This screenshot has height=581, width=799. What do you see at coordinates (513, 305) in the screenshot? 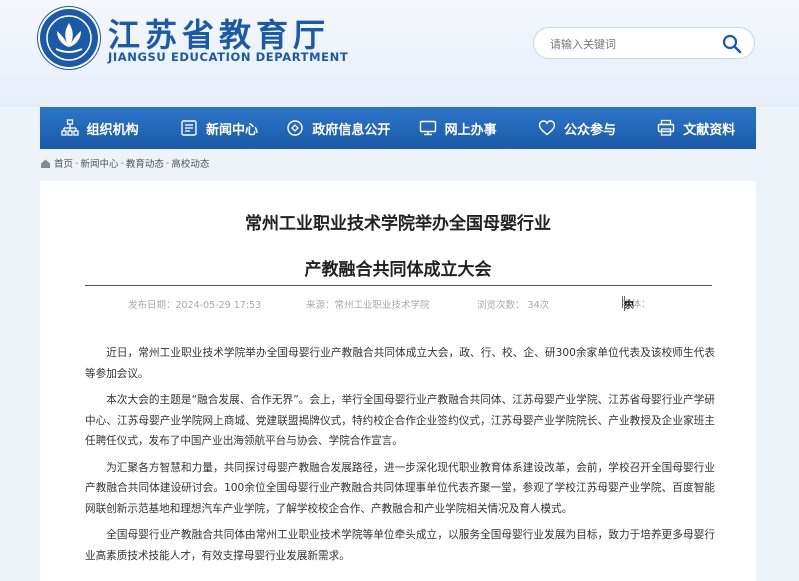
I see `view-count: 浏览次数： 34次` at bounding box center [513, 305].